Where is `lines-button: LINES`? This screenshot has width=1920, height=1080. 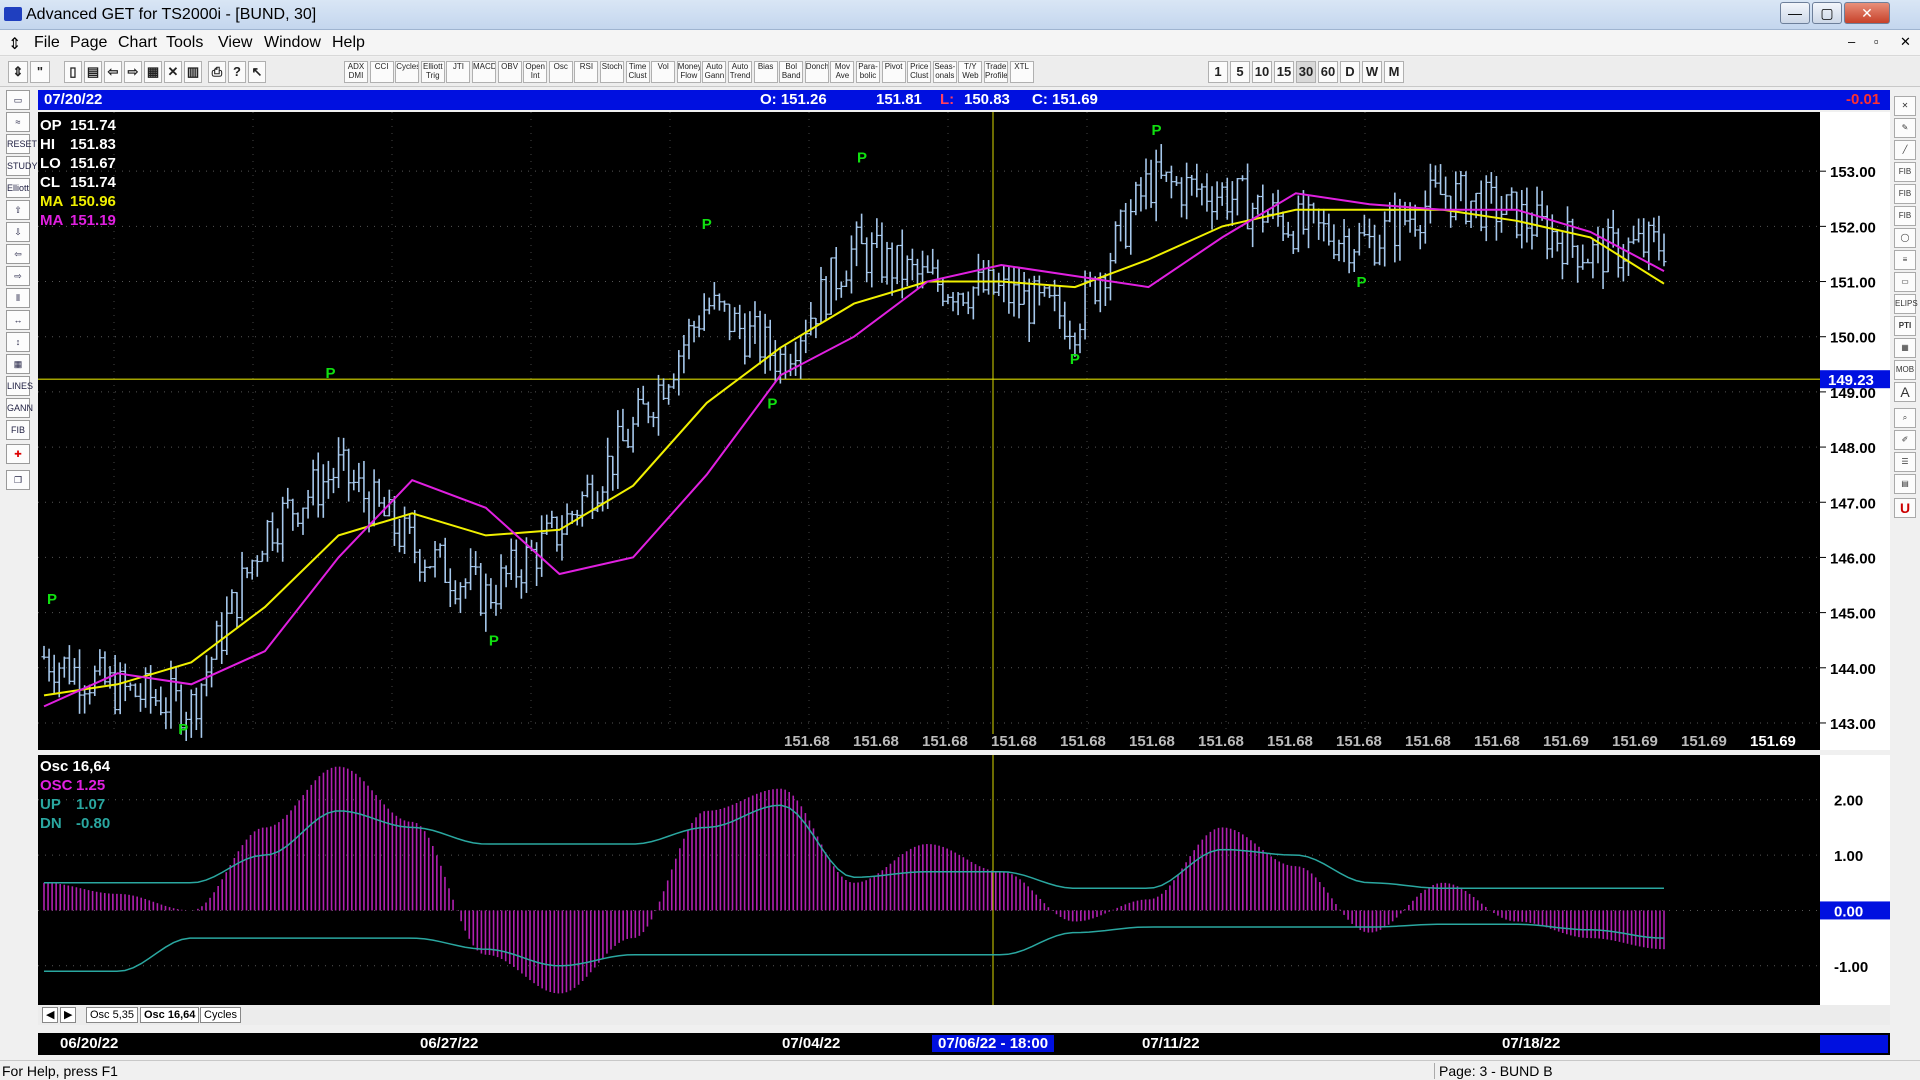
lines-button: LINES is located at coordinates (19, 386).